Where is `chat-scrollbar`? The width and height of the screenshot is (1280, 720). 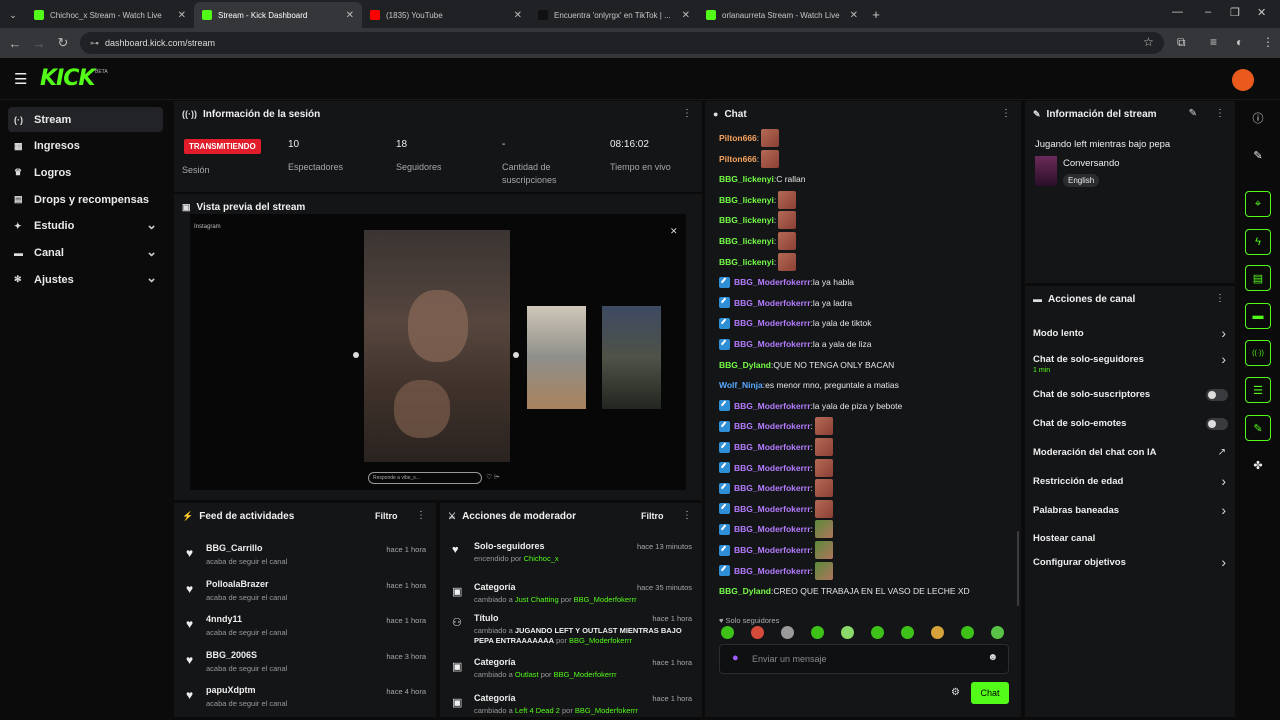 chat-scrollbar is located at coordinates (1018, 568).